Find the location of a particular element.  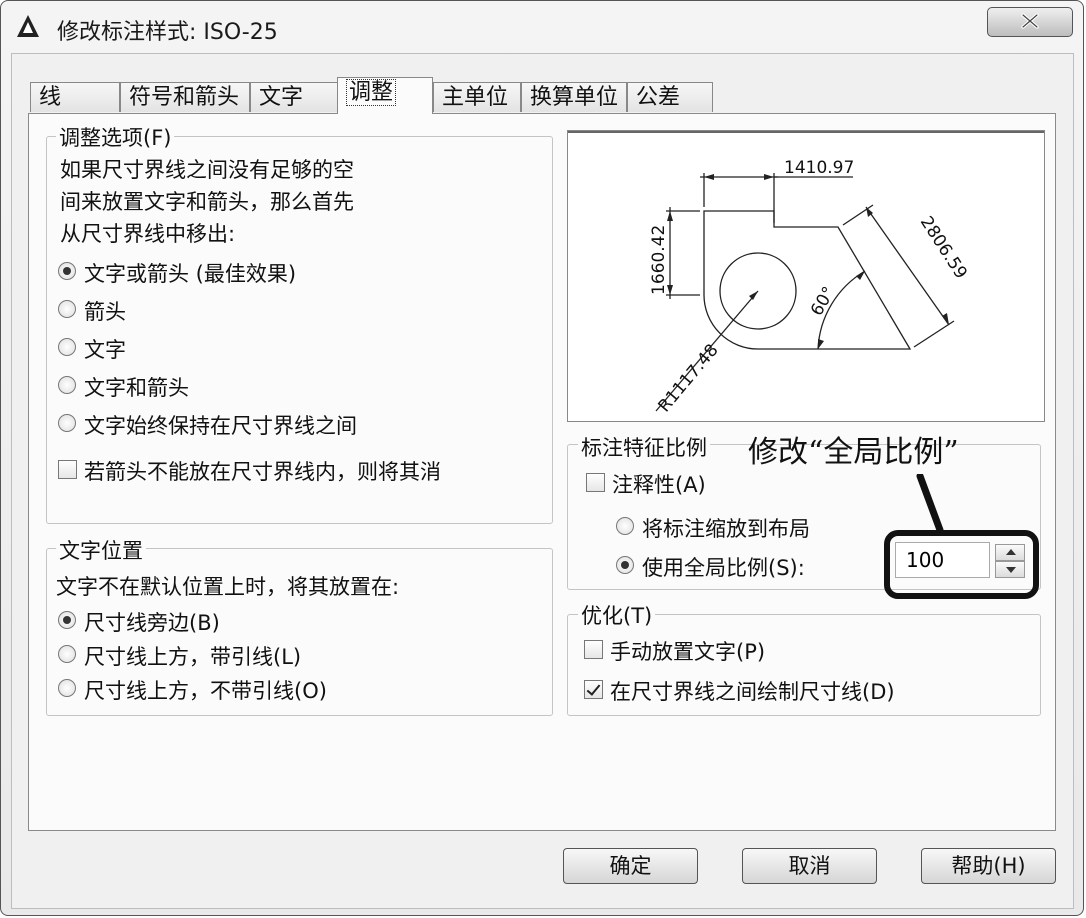

radio-text-or-arrows-label: 文字或箭头 (最佳效果) is located at coordinates (190, 273).